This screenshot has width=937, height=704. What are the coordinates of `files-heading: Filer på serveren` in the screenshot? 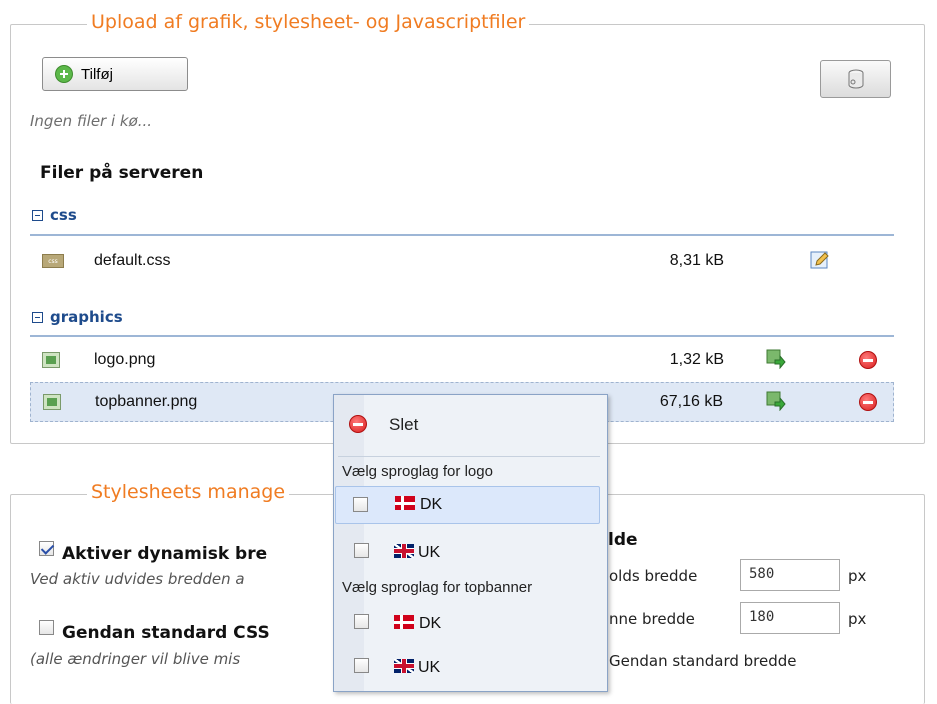 It's located at (122, 173).